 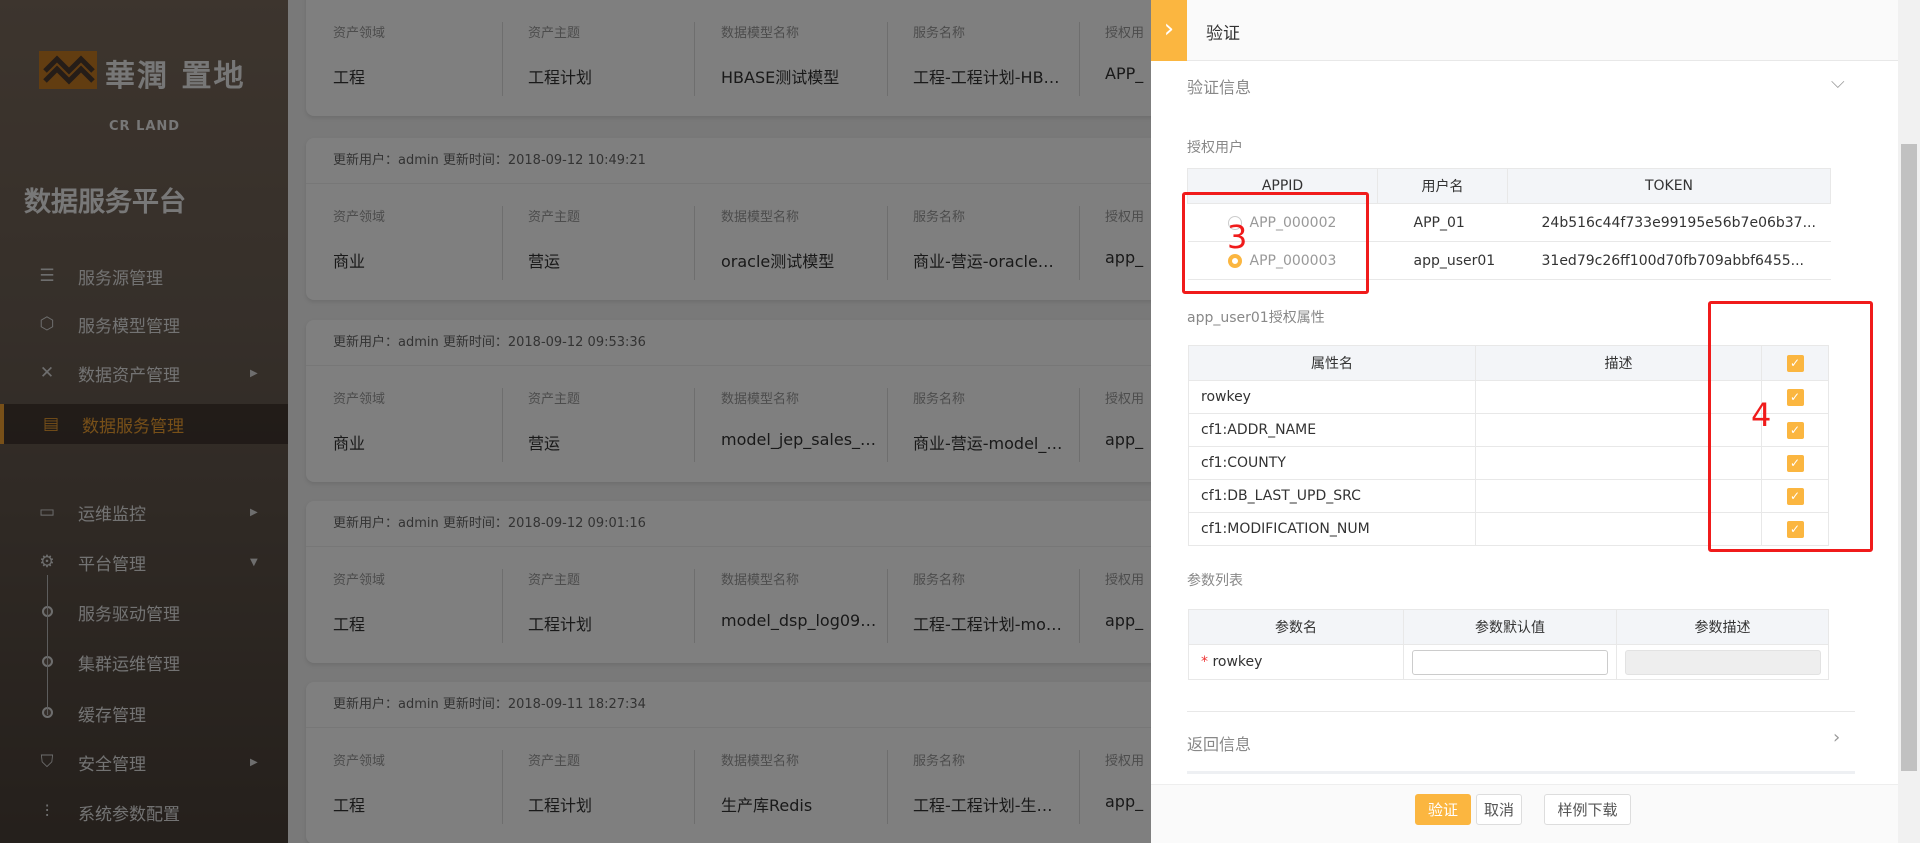 What do you see at coordinates (1761, 415) in the screenshot?
I see `annotation-number-4: 4` at bounding box center [1761, 415].